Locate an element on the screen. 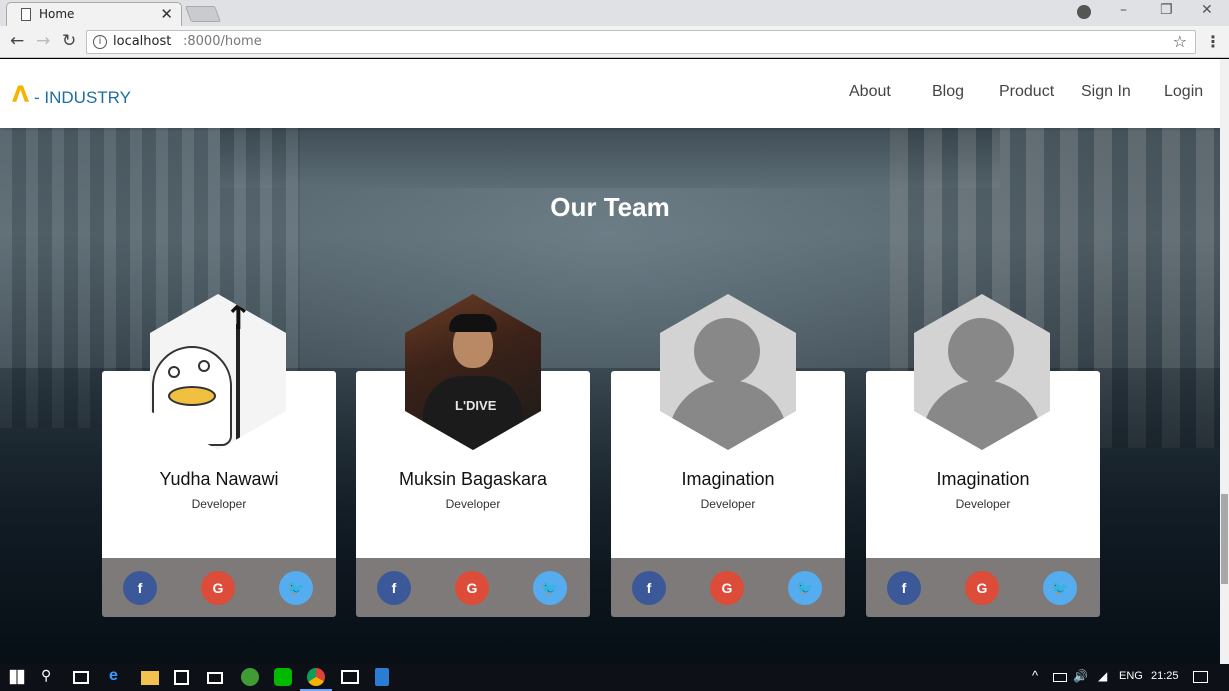 The width and height of the screenshot is (1229, 691). restore-icon: ❐ is located at coordinates (1166, 10).